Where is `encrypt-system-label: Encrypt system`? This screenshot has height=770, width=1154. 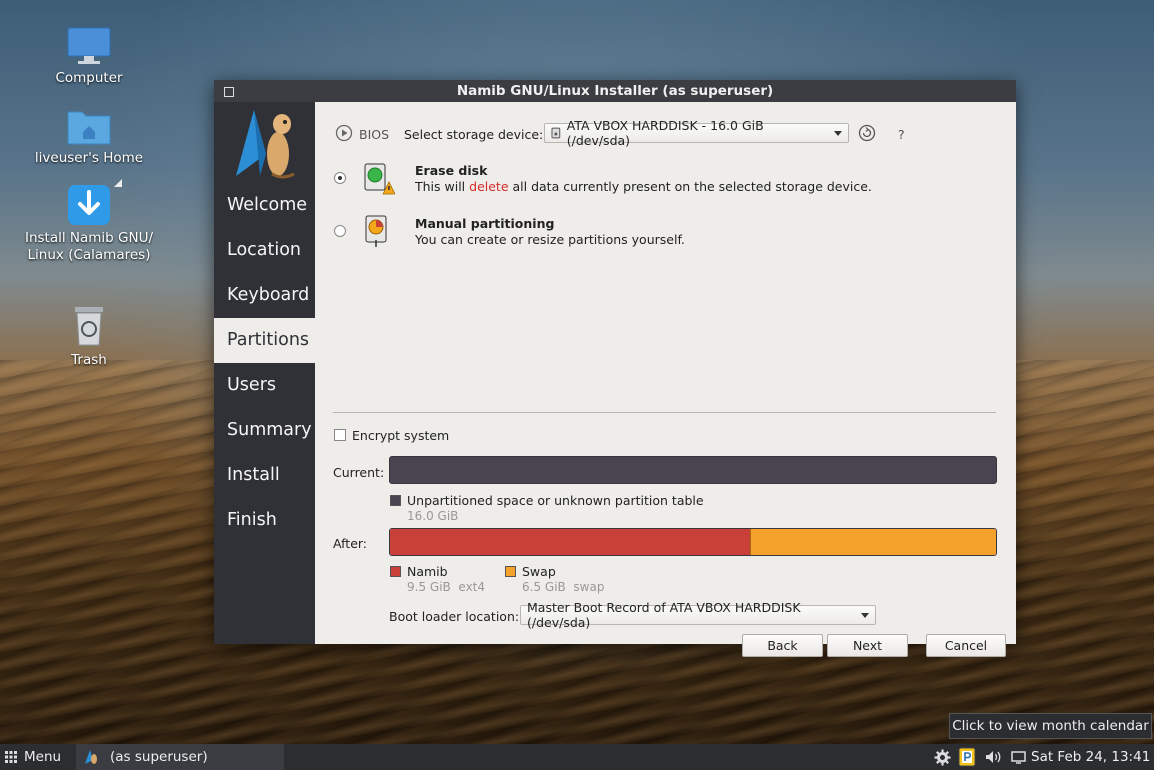 encrypt-system-label: Encrypt system is located at coordinates (401, 435).